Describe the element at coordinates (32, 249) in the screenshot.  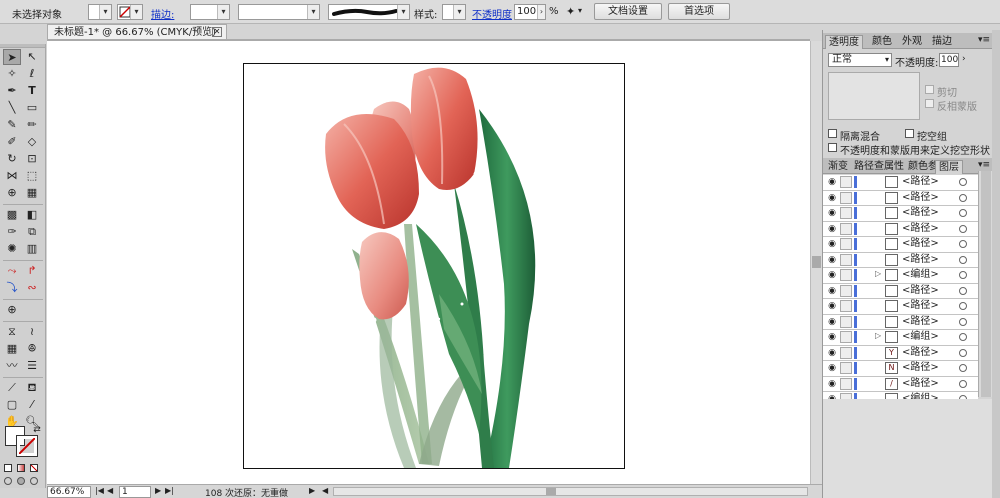
I see `column-graph-tool-icon: ▥` at that location.